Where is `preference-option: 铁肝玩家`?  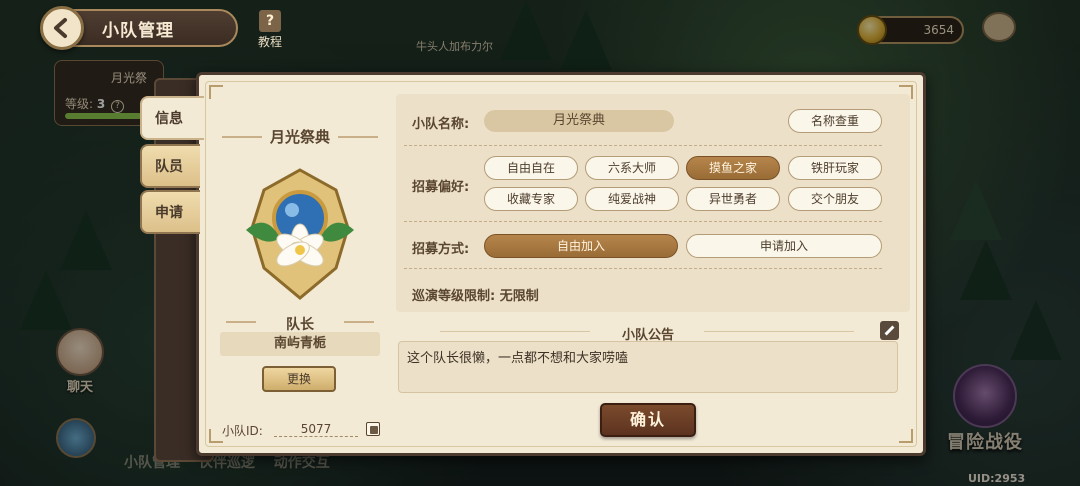 preference-option: 铁肝玩家 is located at coordinates (835, 168).